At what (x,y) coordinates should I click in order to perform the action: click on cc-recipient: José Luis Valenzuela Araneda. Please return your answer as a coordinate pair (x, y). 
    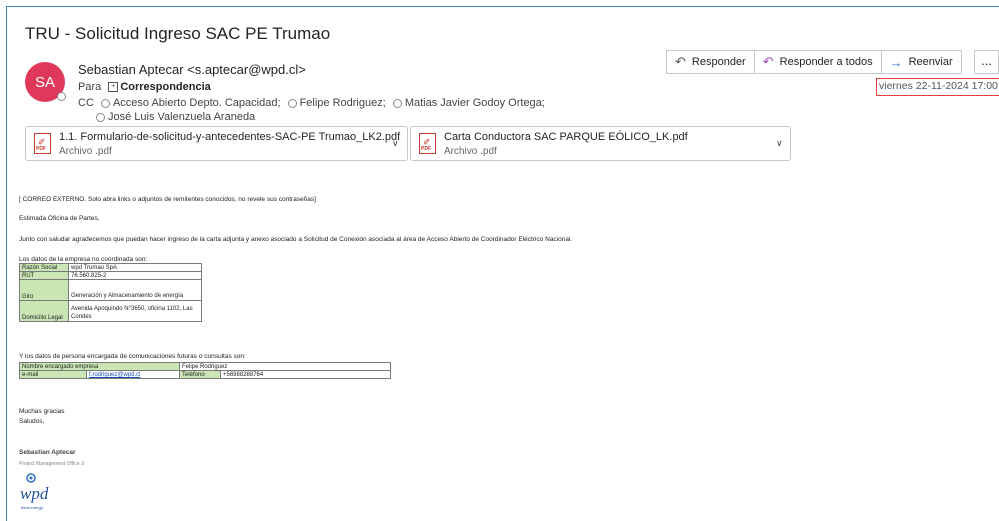
    Looking at the image, I should click on (181, 117).